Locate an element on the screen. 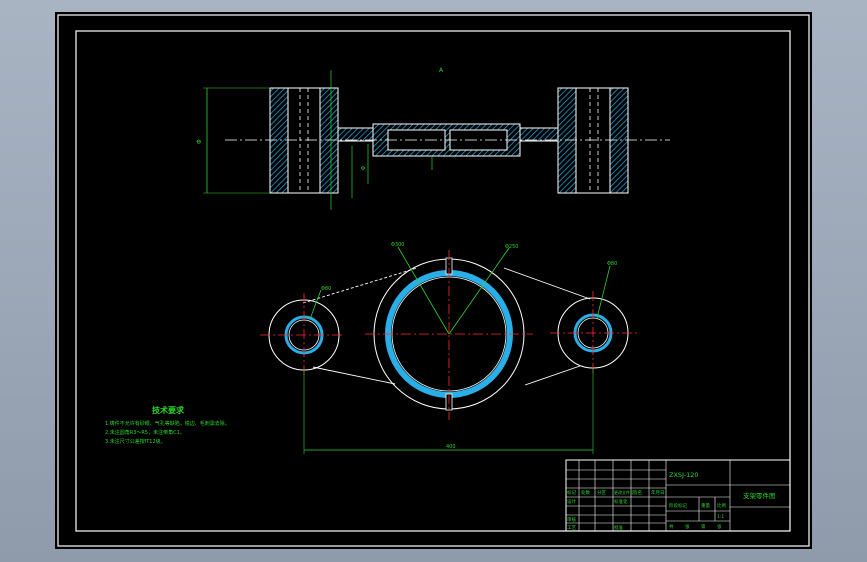  left-hub-wall-outer is located at coordinates (279, 140).